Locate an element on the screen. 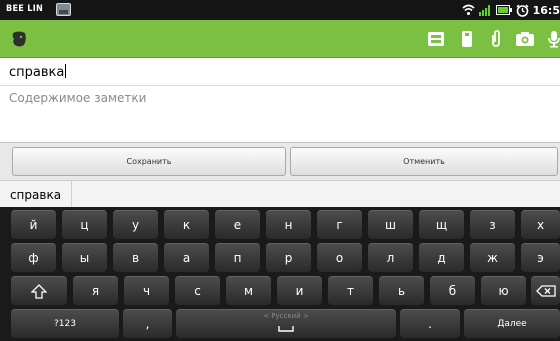 The width and height of the screenshot is (560, 341). image-notification-icon is located at coordinates (63, 9).